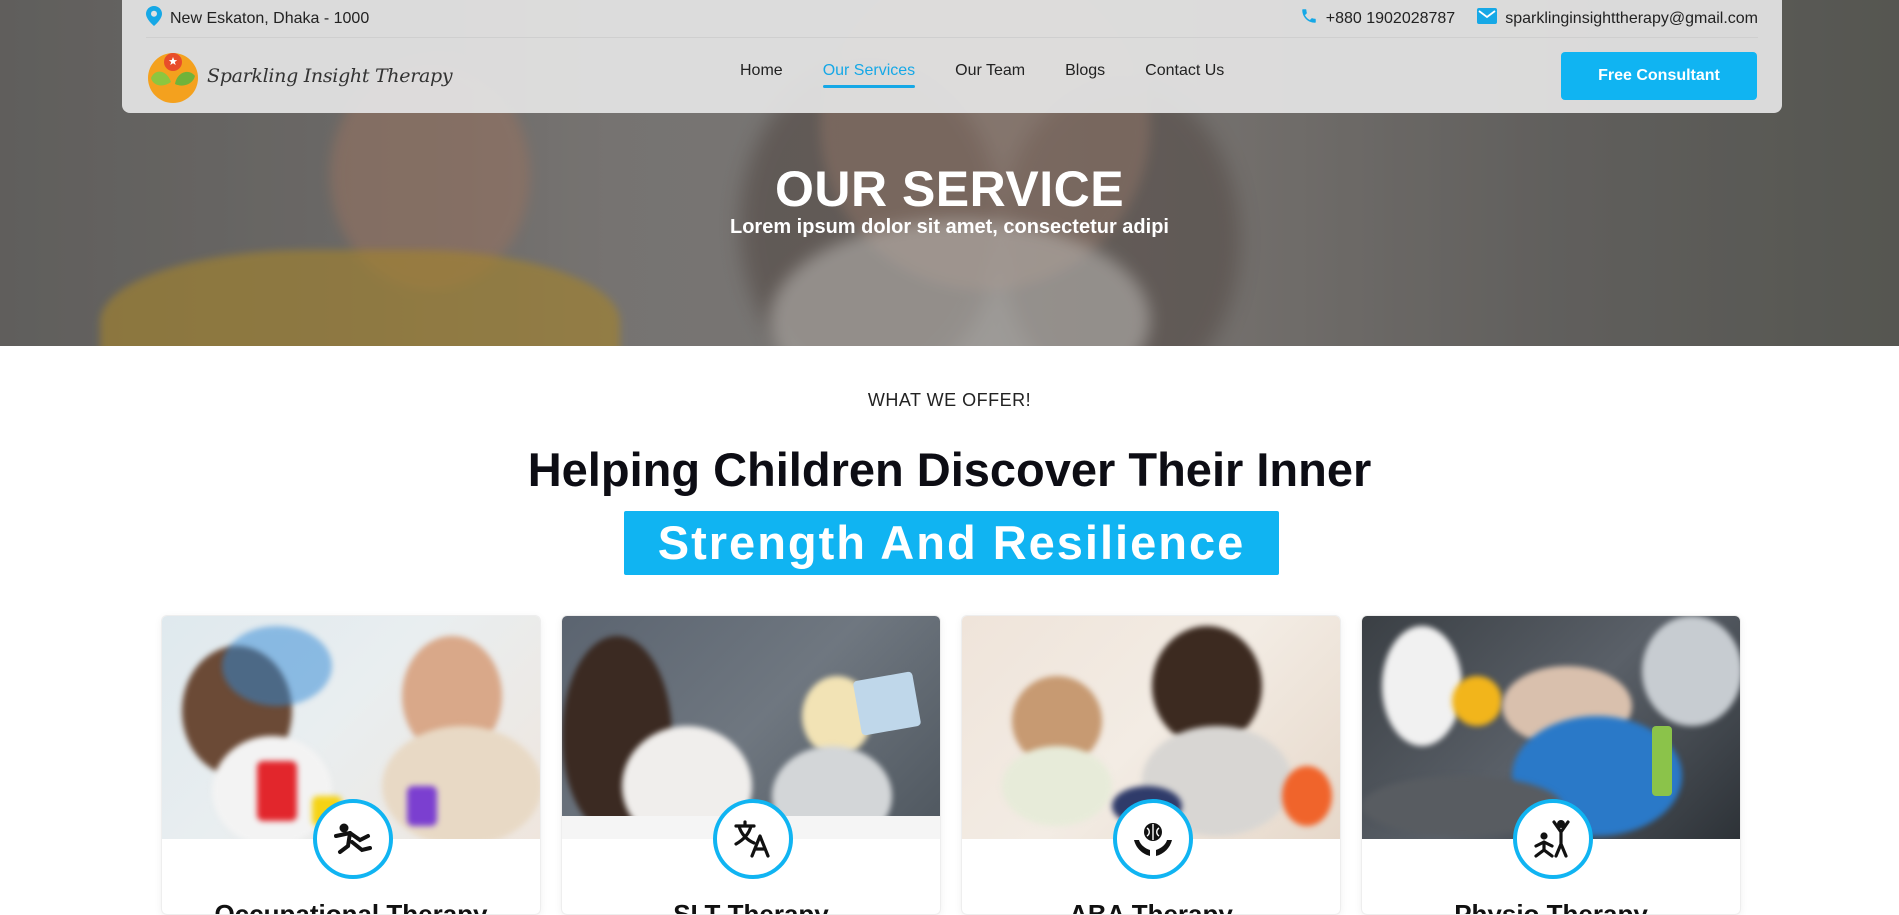  What do you see at coordinates (1184, 71) in the screenshot?
I see `nav-item-contact-us: Contact Us` at bounding box center [1184, 71].